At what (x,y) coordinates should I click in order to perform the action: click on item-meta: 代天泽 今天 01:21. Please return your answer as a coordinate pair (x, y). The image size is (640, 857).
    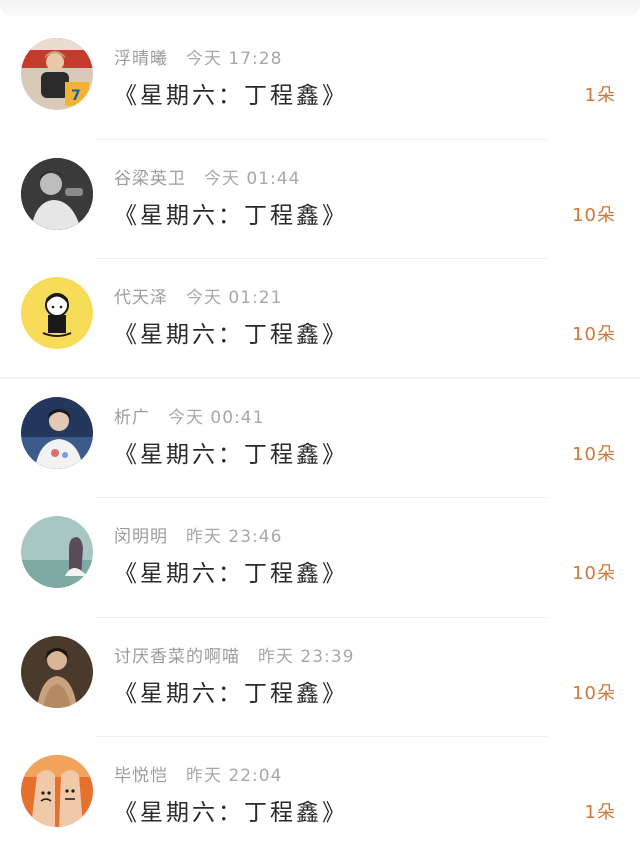
    Looking at the image, I should click on (198, 295).